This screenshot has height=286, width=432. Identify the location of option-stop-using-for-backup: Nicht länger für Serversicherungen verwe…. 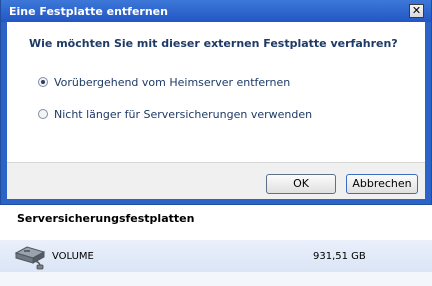
(175, 114).